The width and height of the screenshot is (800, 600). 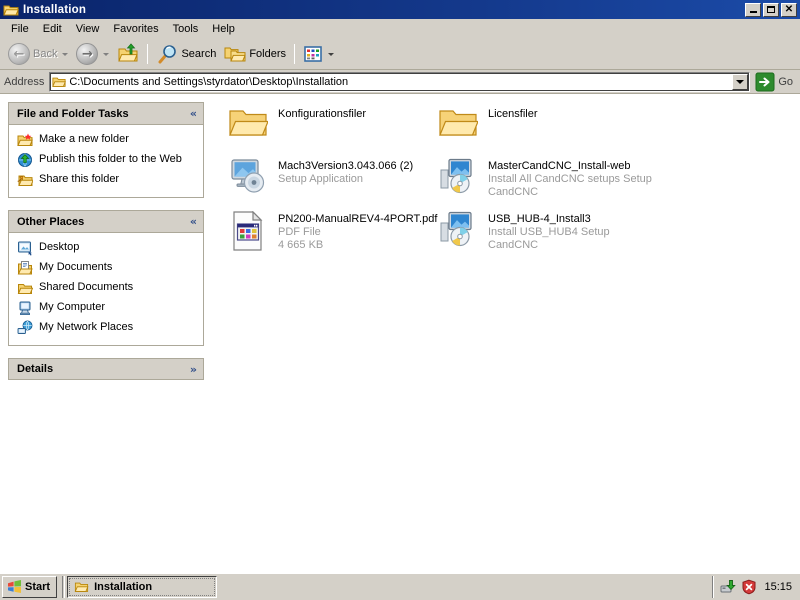 I want to click on place-shared-documents: Shared Documents, so click(x=107, y=288).